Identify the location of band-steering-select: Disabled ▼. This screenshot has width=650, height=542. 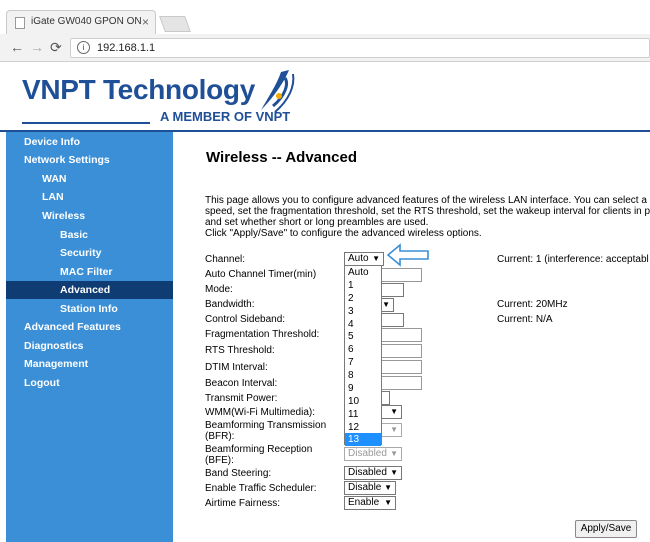
(373, 473).